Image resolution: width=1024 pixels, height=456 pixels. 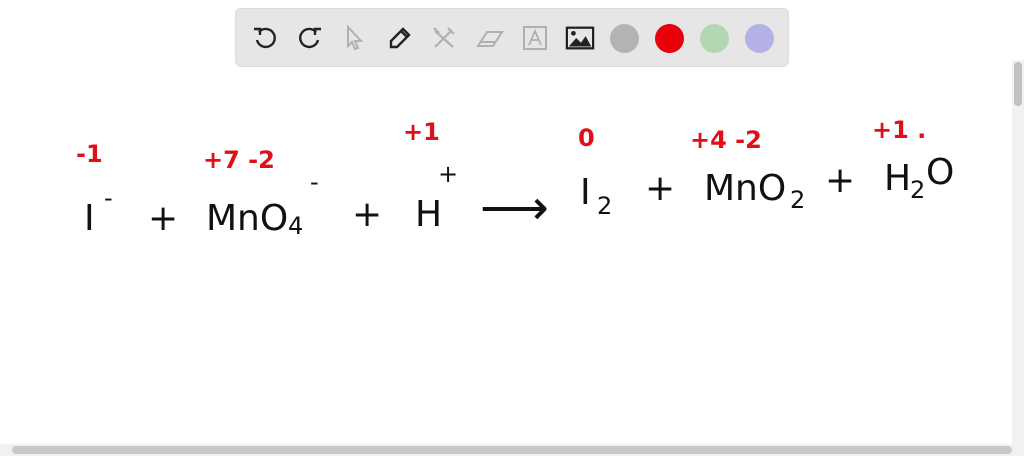 I want to click on color-red, so click(x=669, y=38).